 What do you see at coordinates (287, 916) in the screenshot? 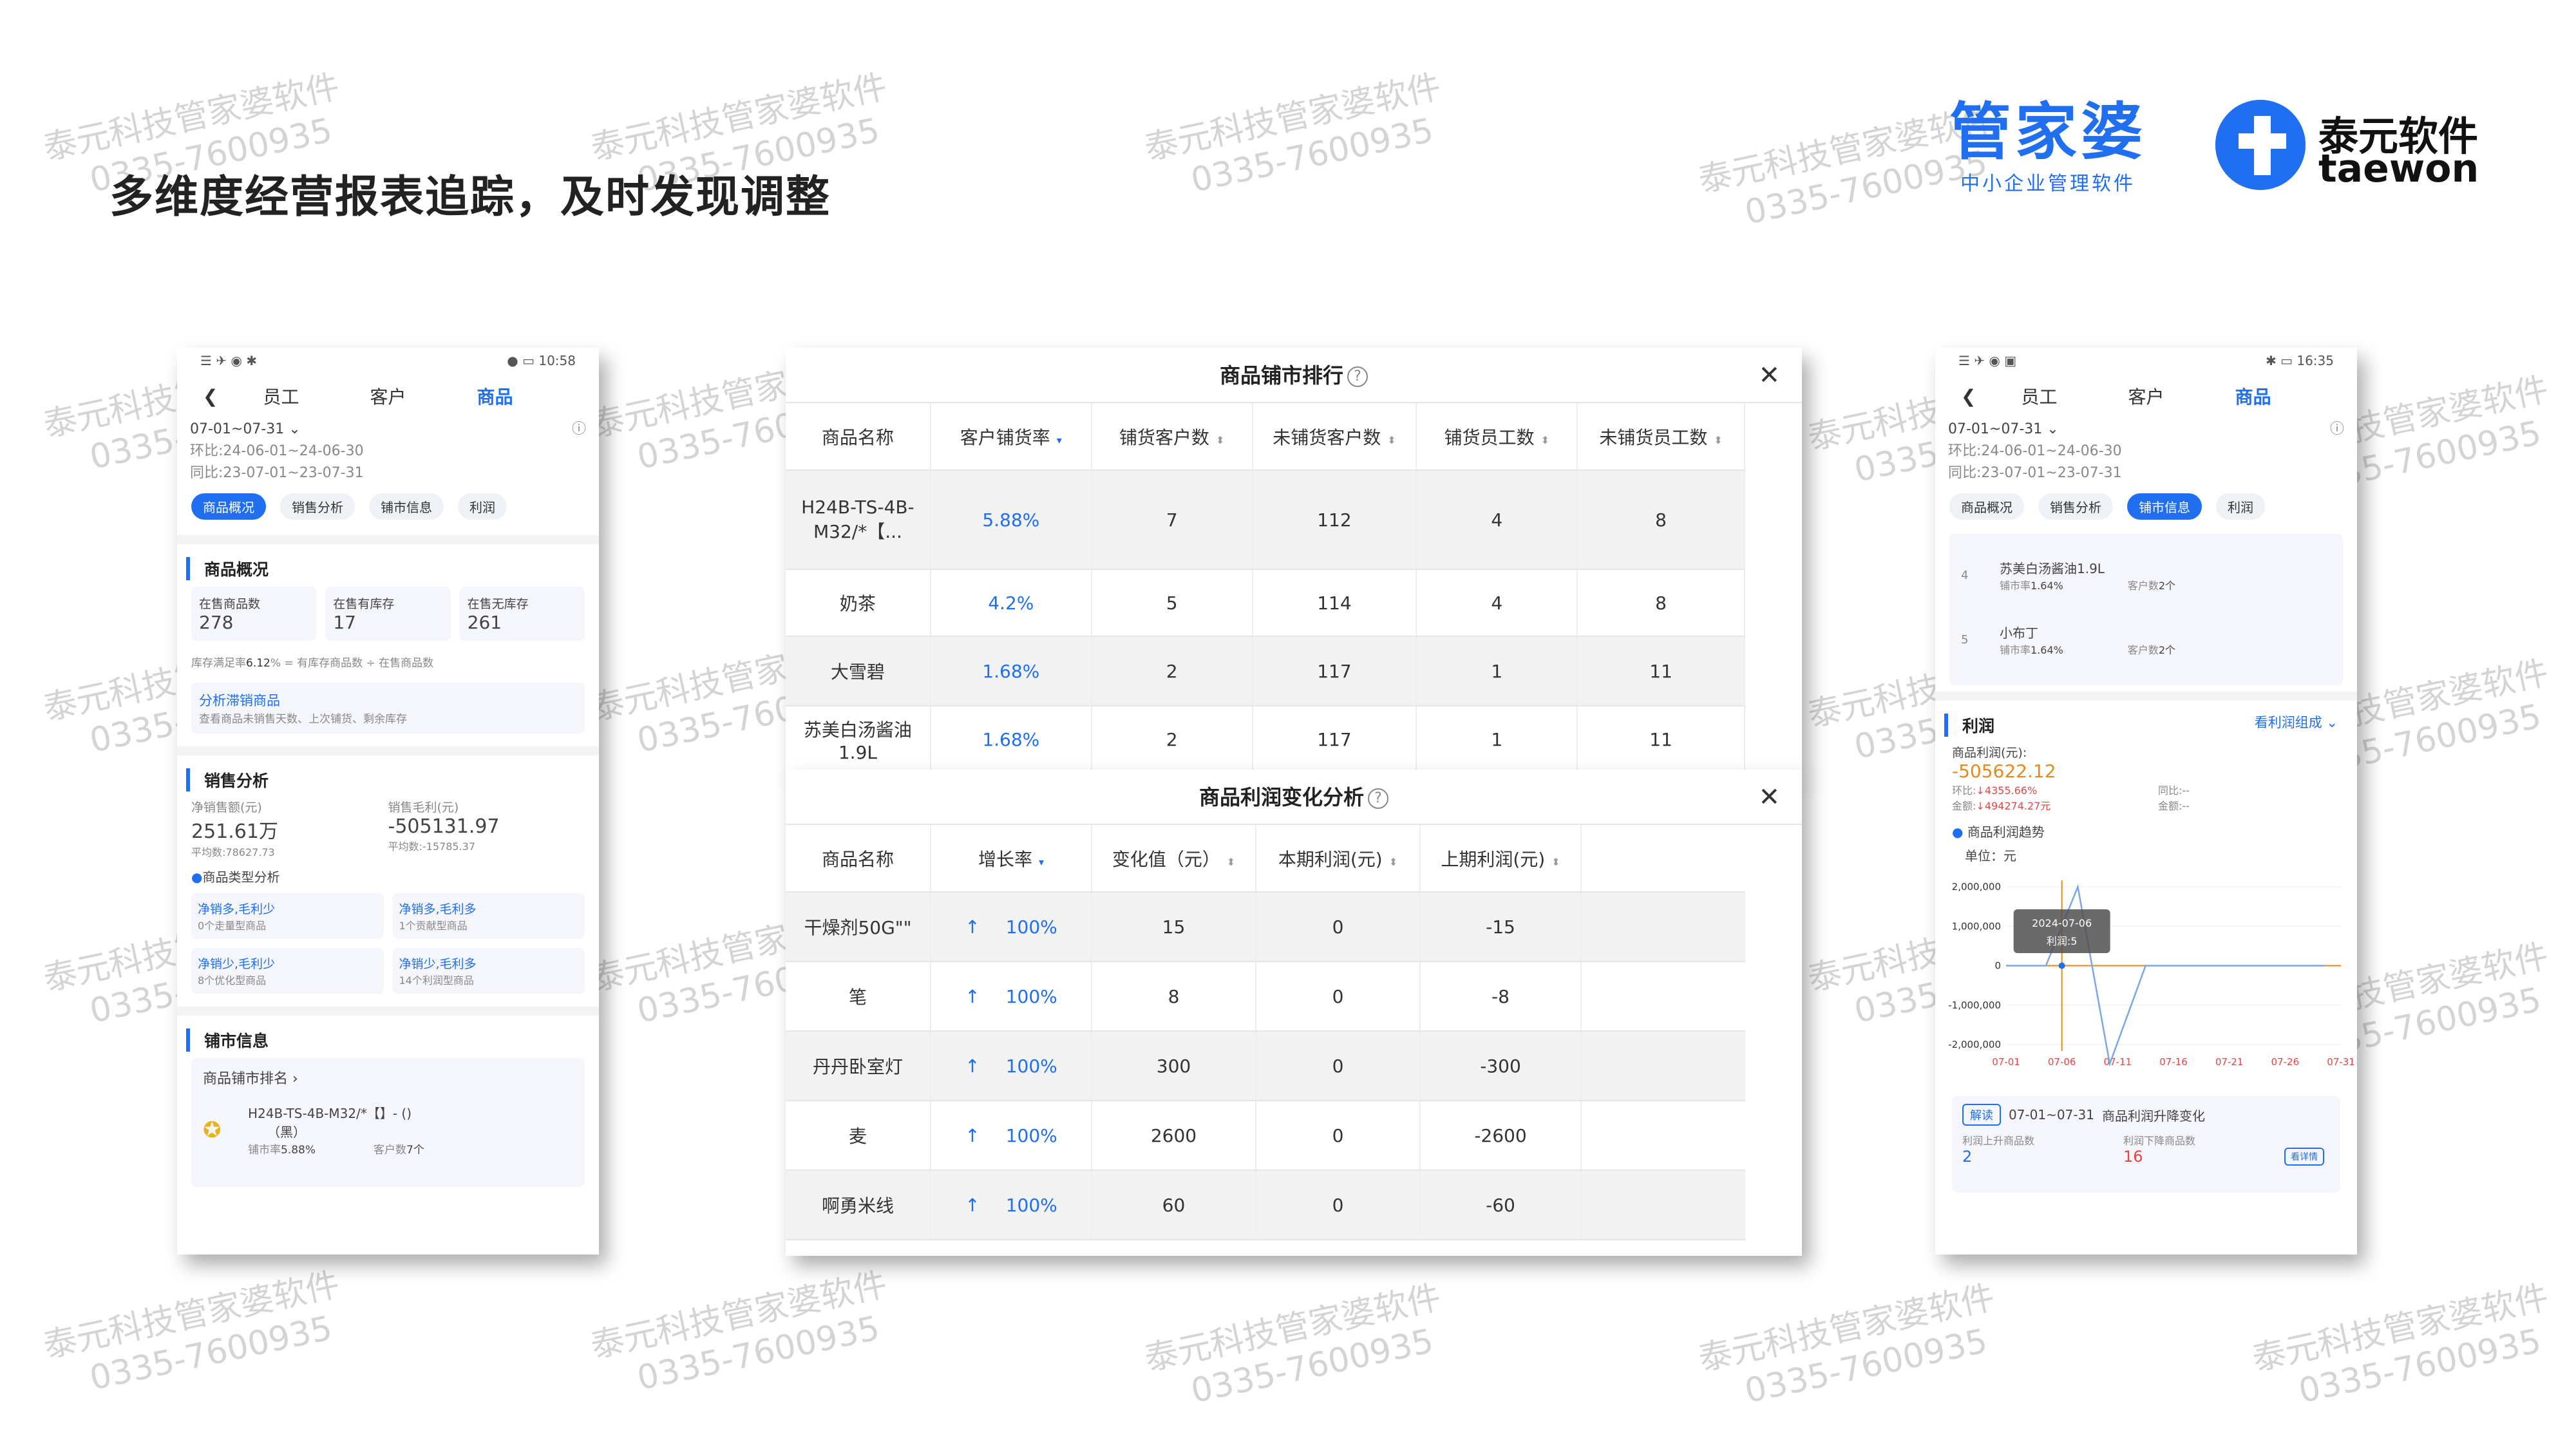
I see `type-card-1: 净销多,毛利少 0个走量型商品` at bounding box center [287, 916].